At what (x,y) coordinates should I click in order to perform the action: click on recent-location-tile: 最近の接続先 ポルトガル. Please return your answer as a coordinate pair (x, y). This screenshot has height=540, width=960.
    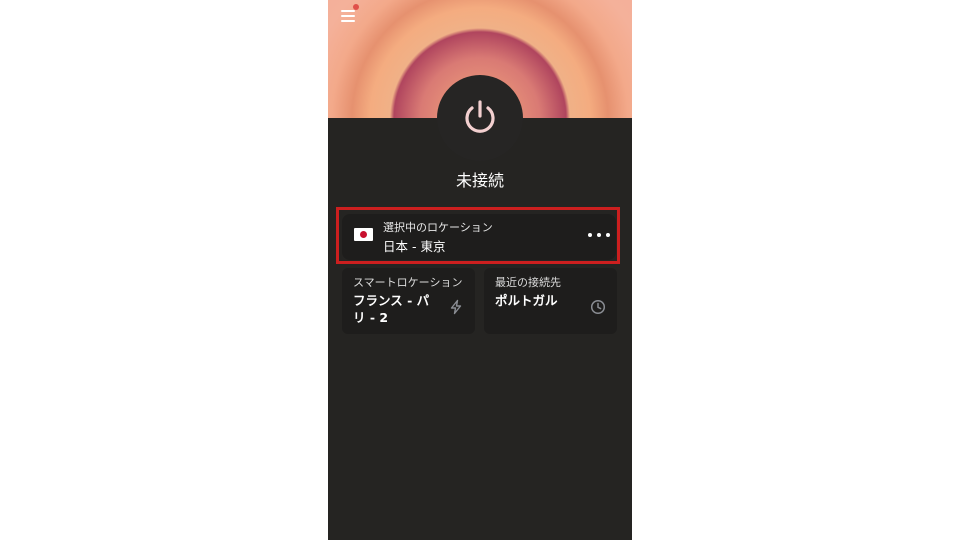
    Looking at the image, I should click on (550, 301).